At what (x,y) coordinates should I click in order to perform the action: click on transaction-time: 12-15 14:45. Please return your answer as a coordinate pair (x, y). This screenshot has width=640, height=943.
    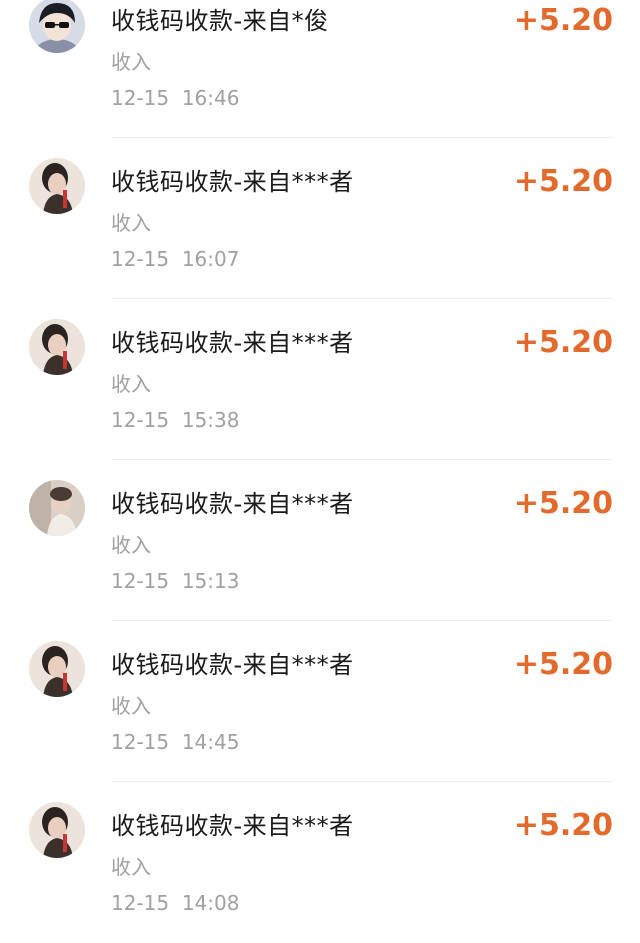
    Looking at the image, I should click on (175, 742).